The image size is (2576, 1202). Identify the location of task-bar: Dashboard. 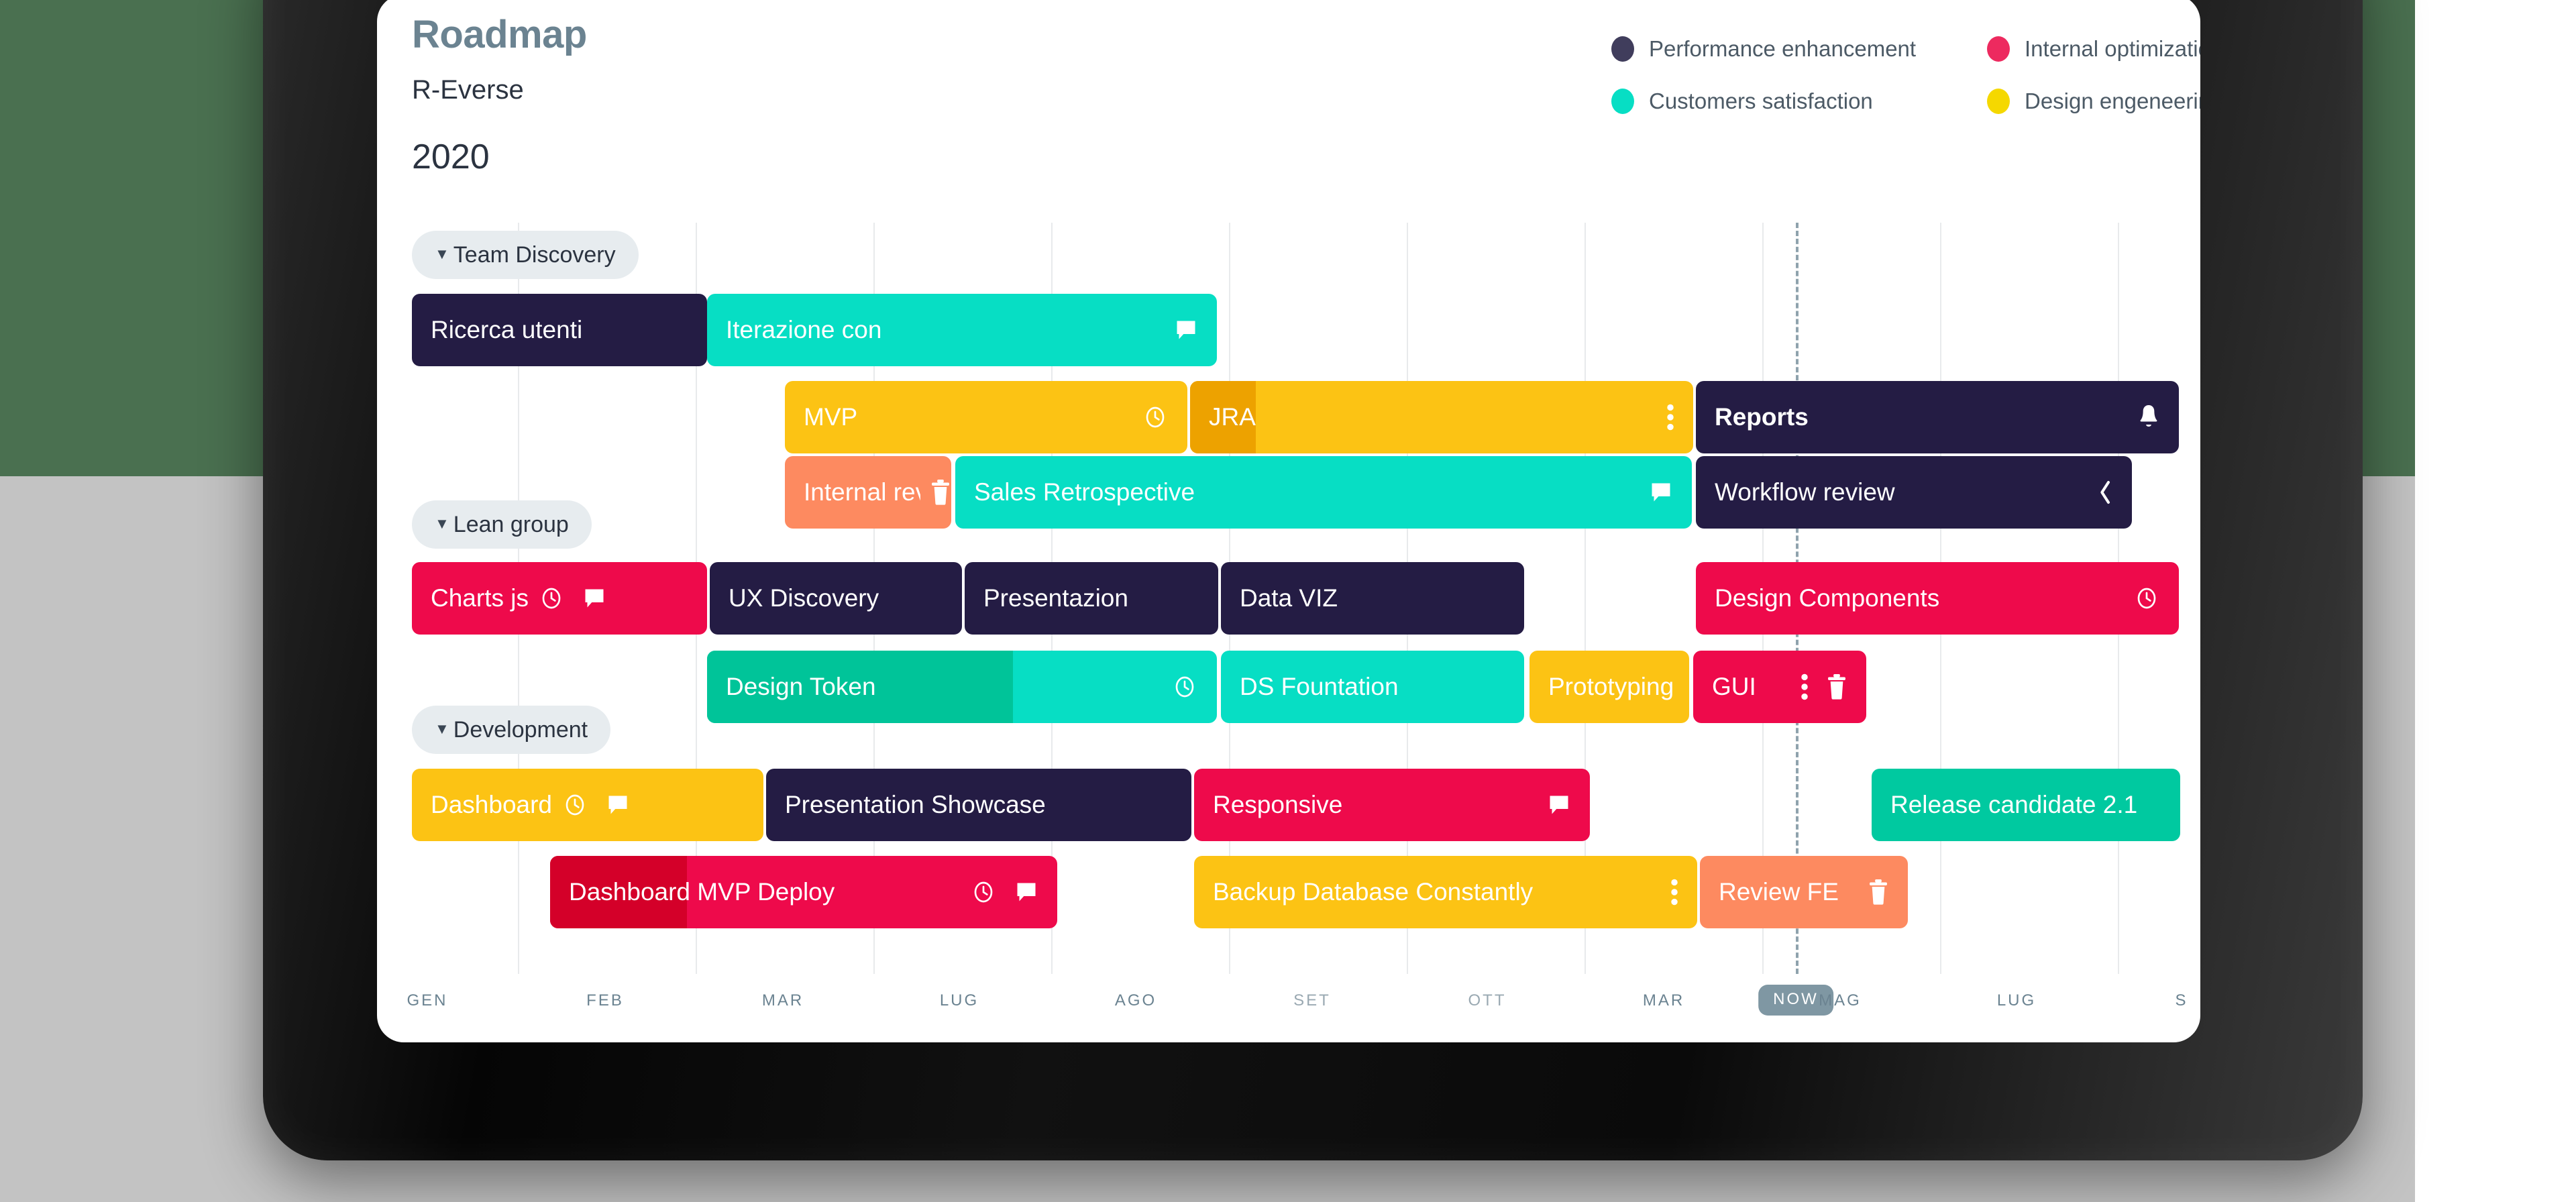
(587, 805).